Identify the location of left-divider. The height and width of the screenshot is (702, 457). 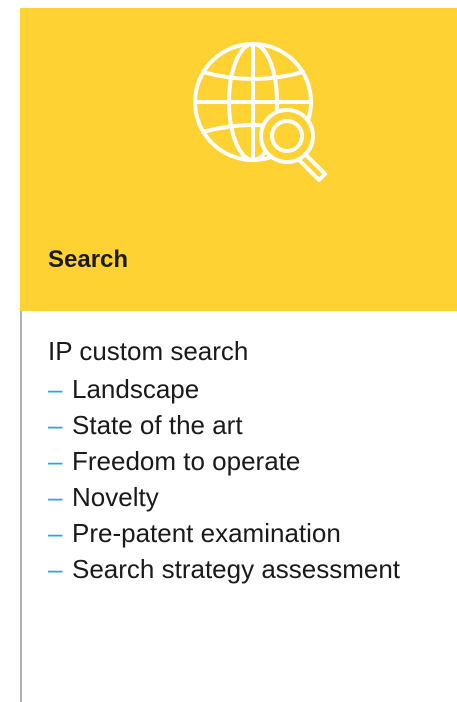
(21, 506).